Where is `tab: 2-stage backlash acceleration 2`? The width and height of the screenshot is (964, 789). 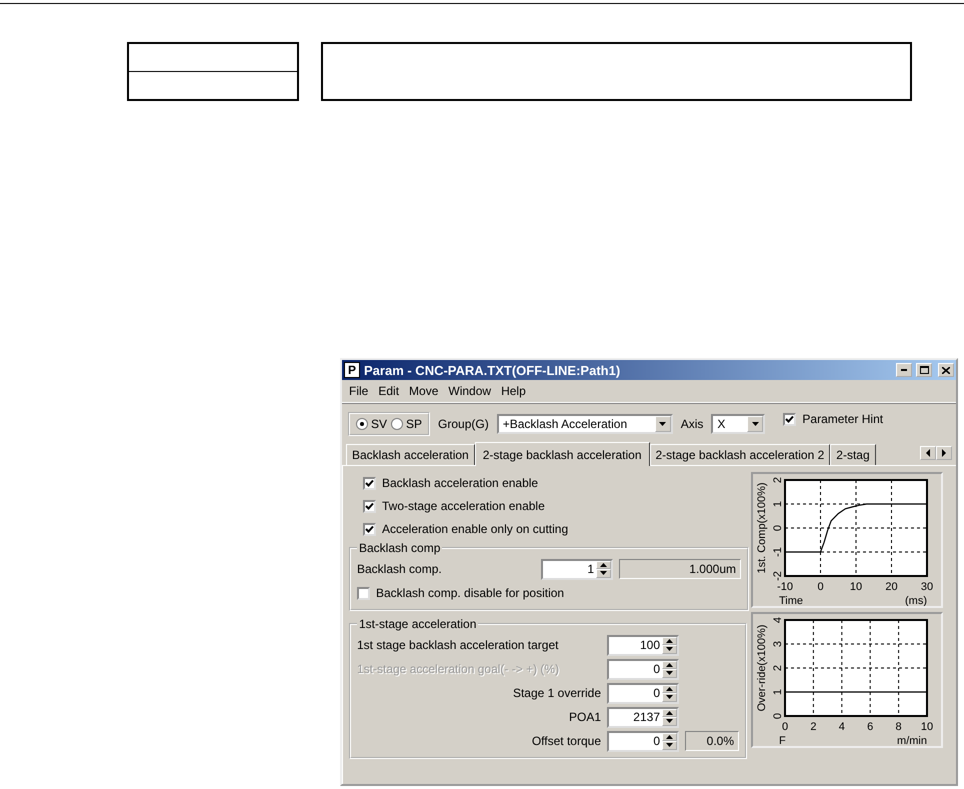 tab: 2-stage backlash acceleration 2 is located at coordinates (740, 454).